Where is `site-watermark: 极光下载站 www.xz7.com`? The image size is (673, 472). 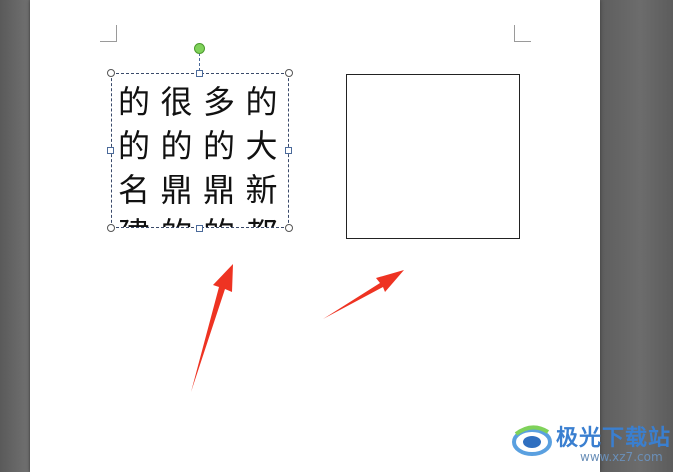 site-watermark: 极光下载站 www.xz7.com is located at coordinates (590, 444).